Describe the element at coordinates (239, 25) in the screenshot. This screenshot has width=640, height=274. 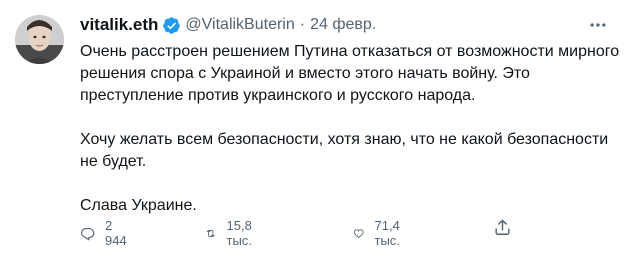
I see `author-handle: @VitalikButerin` at that location.